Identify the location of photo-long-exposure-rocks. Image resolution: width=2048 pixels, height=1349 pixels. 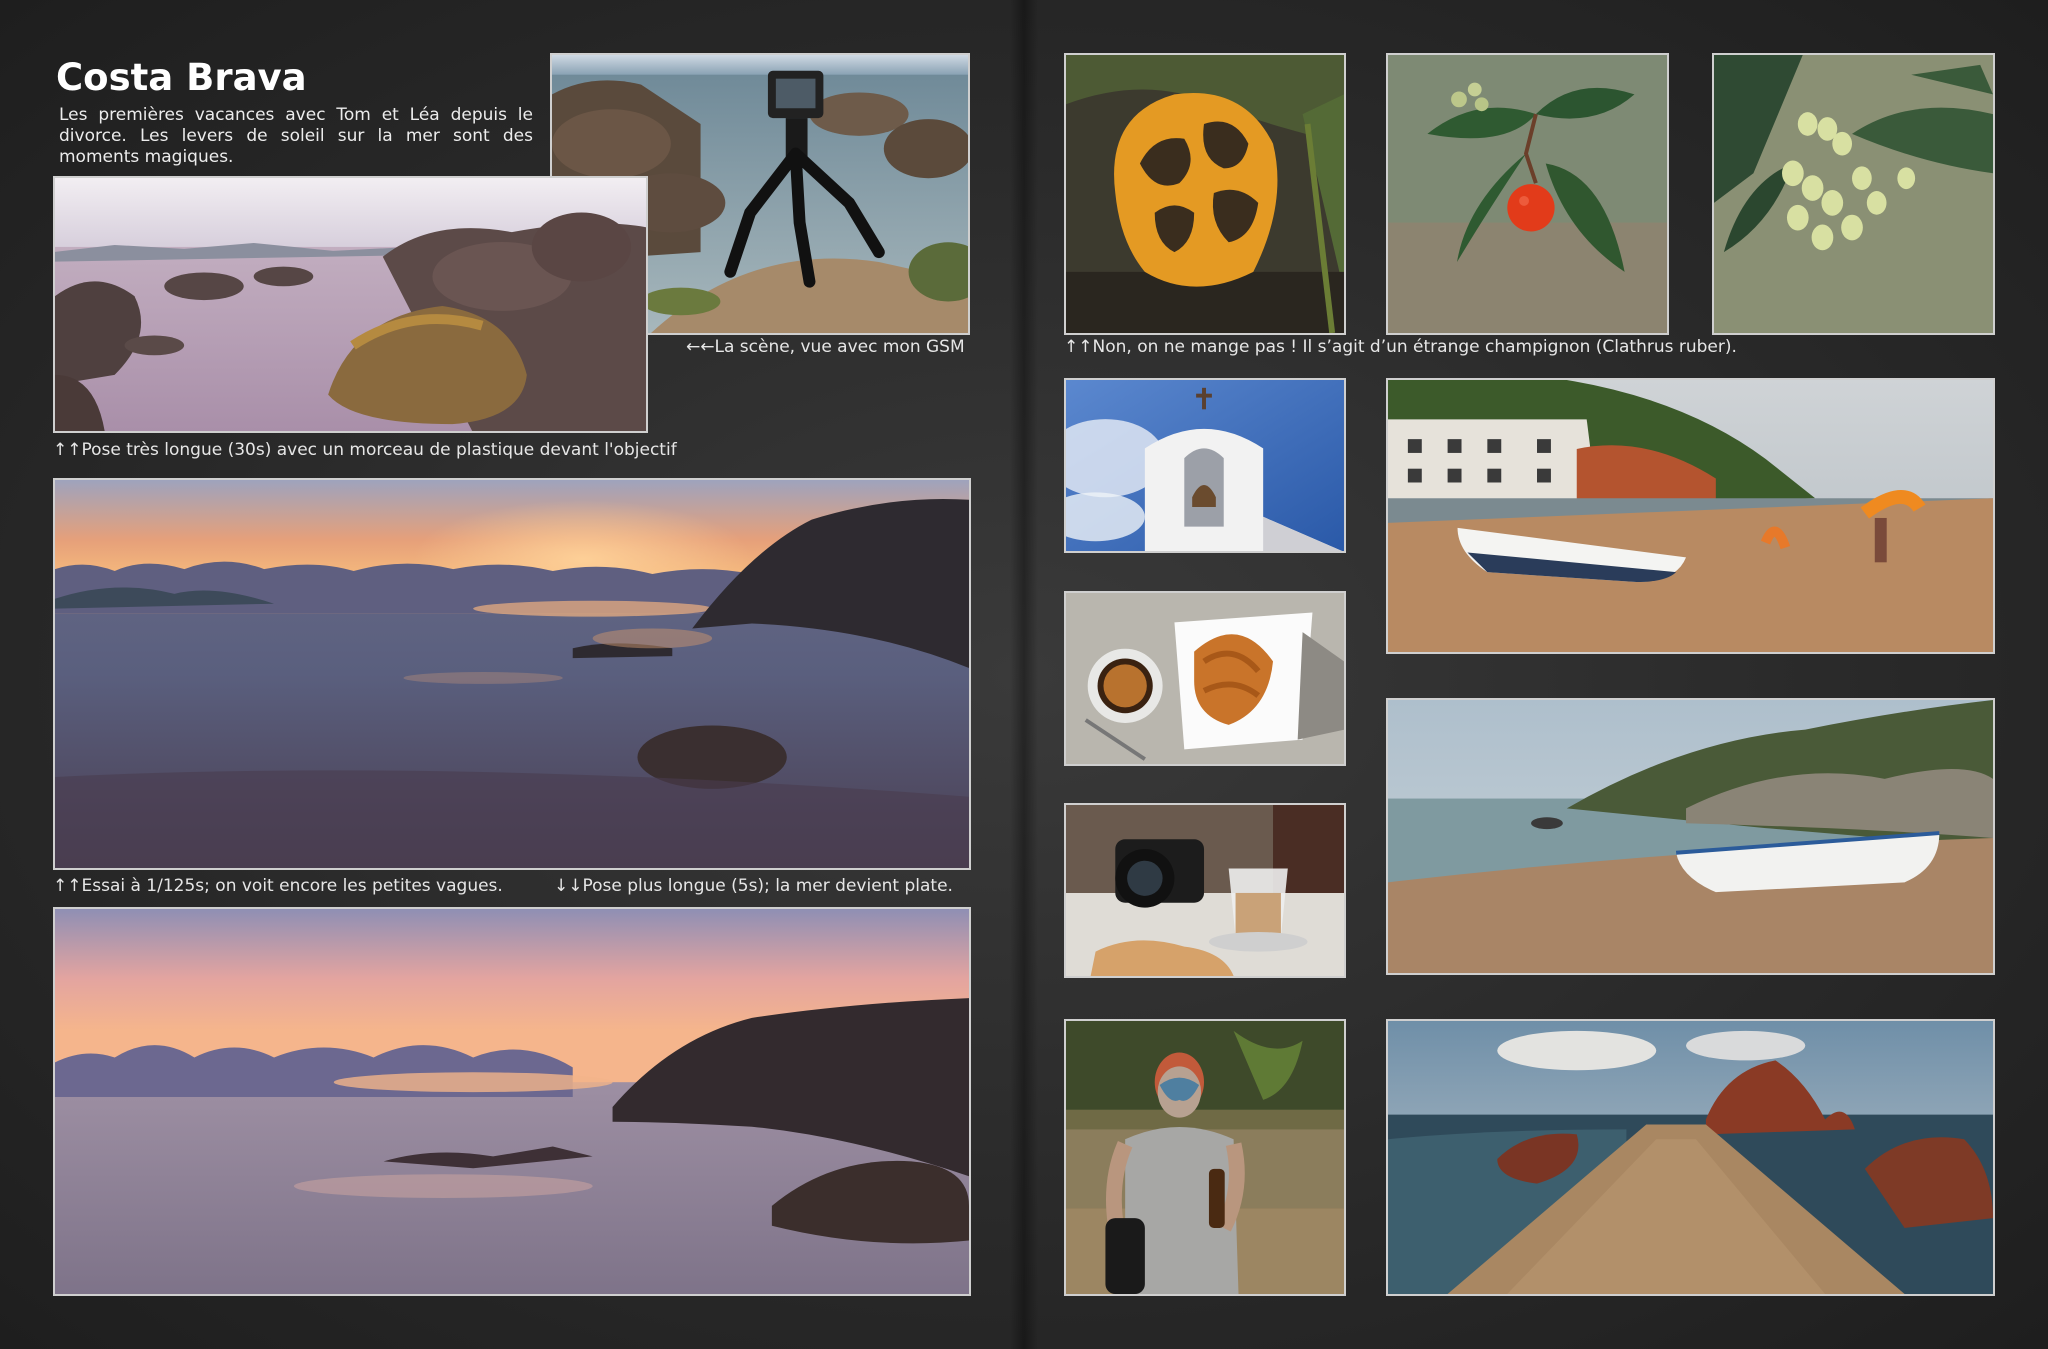
(350, 304).